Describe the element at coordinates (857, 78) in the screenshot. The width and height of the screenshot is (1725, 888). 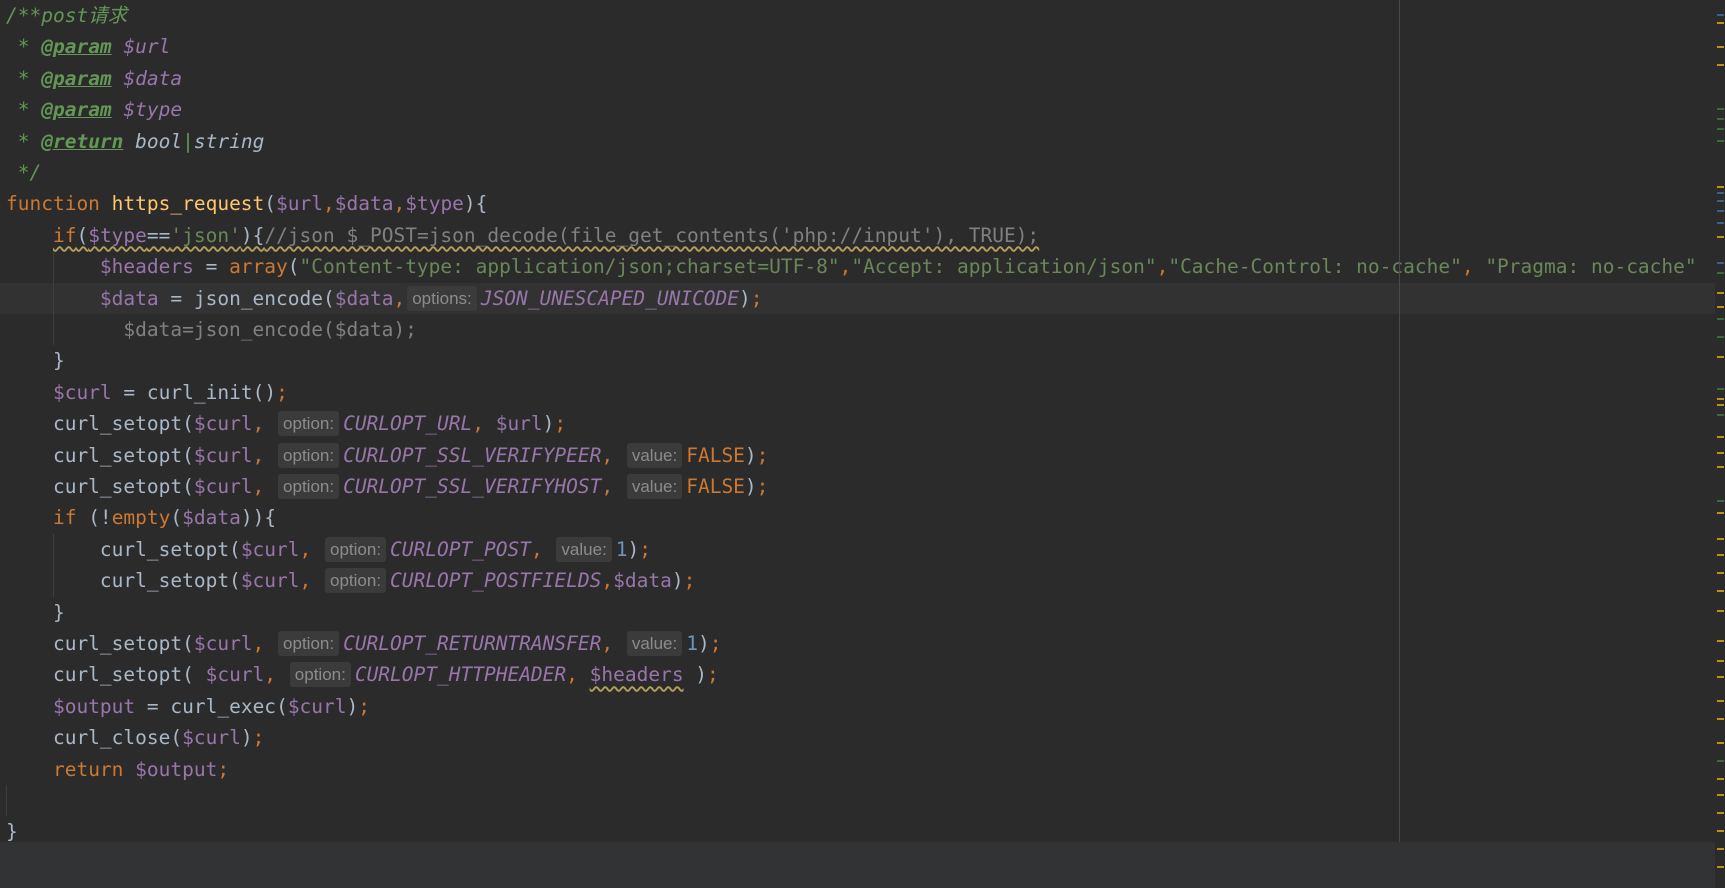
I see `code-line: * @param $data` at that location.